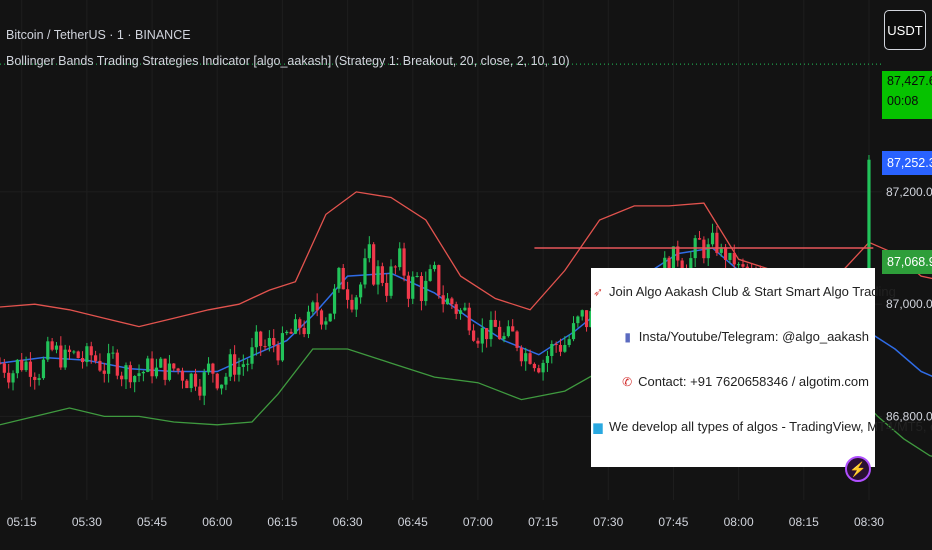 The width and height of the screenshot is (932, 550). I want to click on symbol-title: Bitcoin / TetherUS · 1 · BINANCE, so click(98, 35).